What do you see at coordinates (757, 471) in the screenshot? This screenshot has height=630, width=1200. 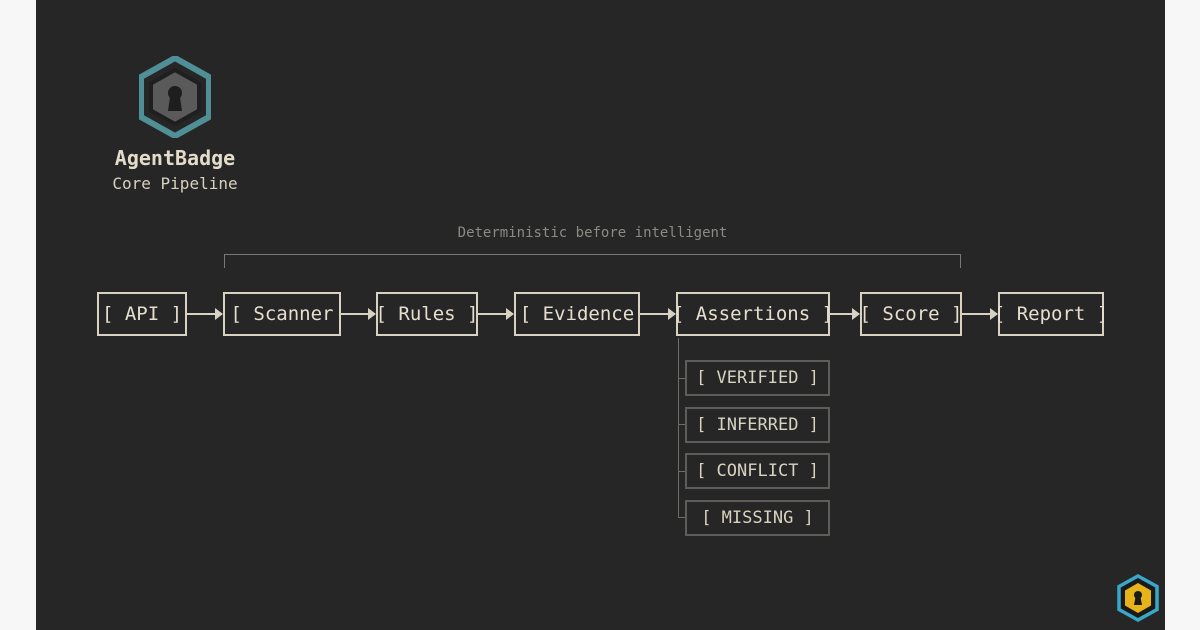 I see `state-conflict: [ CONFLICT ]` at bounding box center [757, 471].